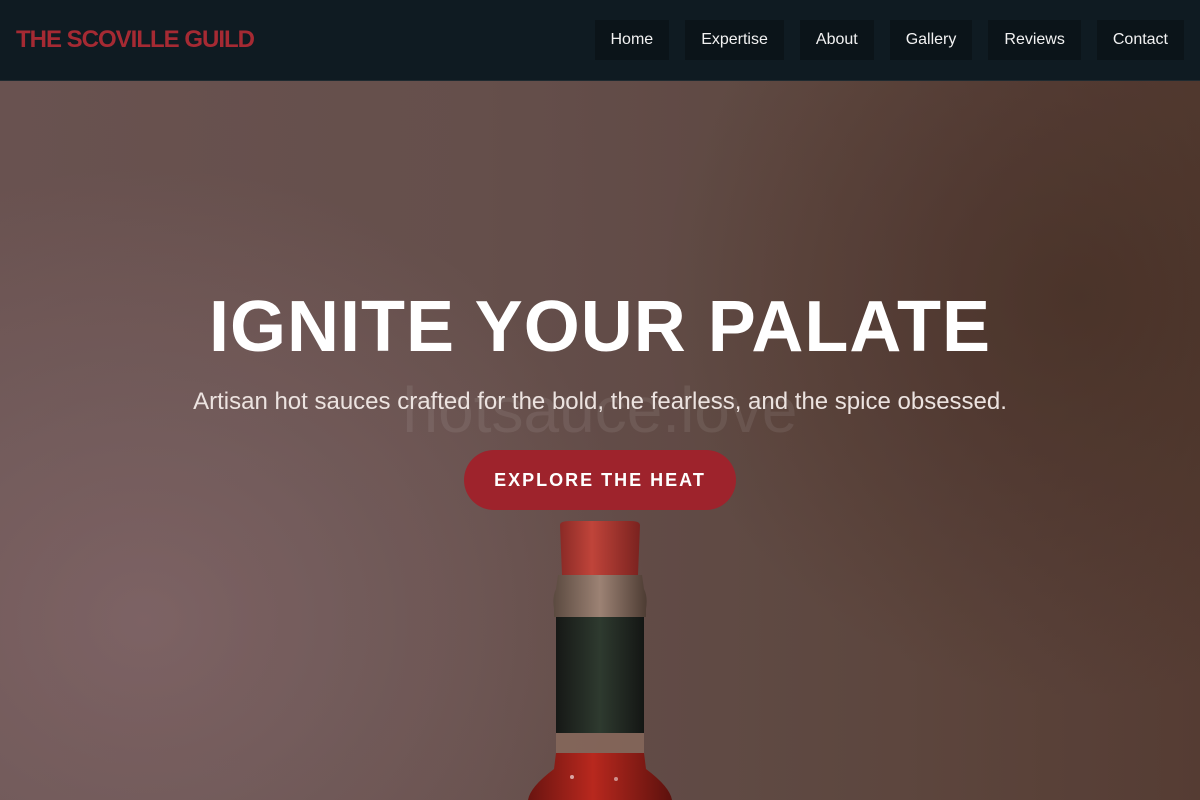 Image resolution: width=1200 pixels, height=800 pixels. Describe the element at coordinates (600, 327) in the screenshot. I see `hero-title: IGNITE YOUR PALATE` at that location.